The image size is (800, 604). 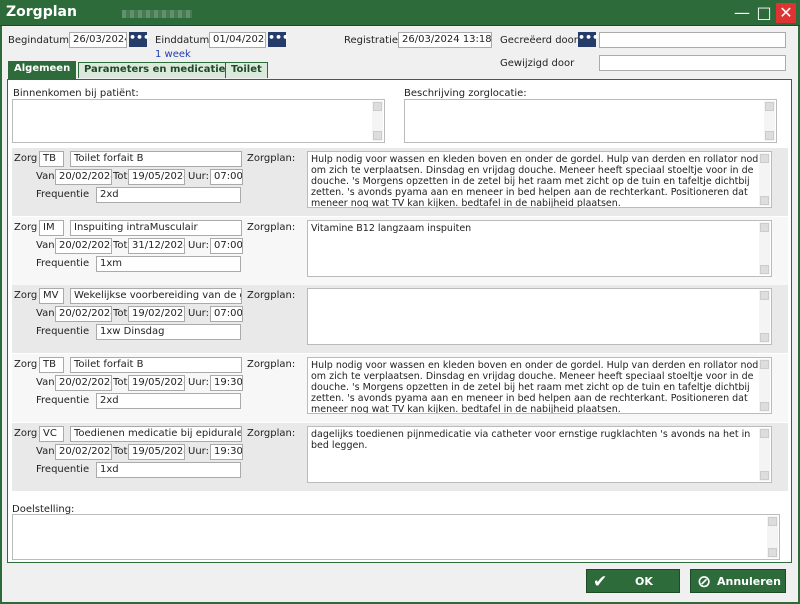 What do you see at coordinates (198, 121) in the screenshot?
I see `binnenkomen-textarea` at bounding box center [198, 121].